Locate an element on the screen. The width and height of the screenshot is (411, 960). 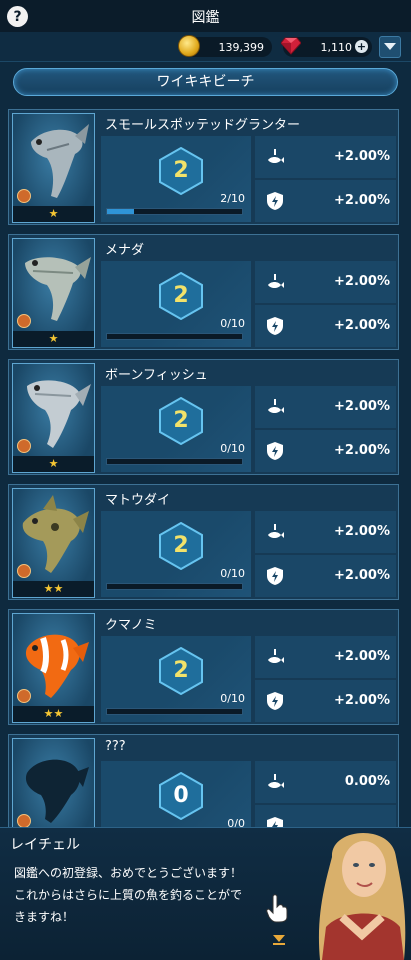
gem-icon is located at coordinates (291, 46).